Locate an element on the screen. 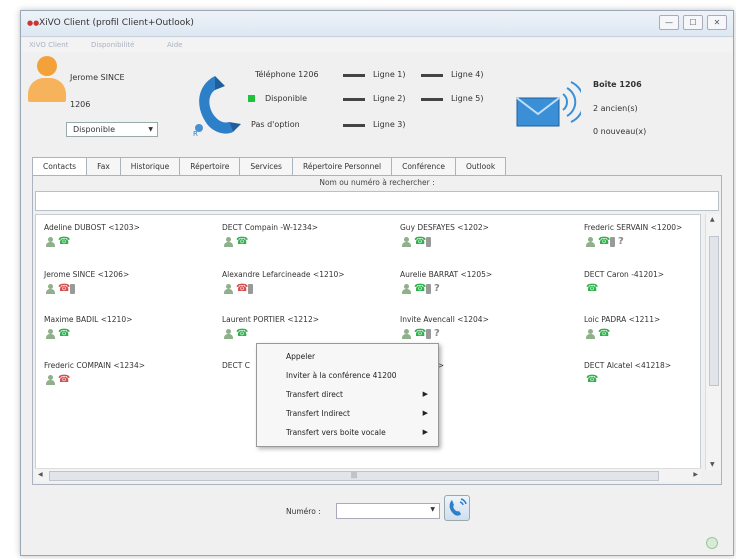 Image resolution: width=736 pixels, height=559 pixels. menu-xivo-client: XiVO Client is located at coordinates (48, 45).